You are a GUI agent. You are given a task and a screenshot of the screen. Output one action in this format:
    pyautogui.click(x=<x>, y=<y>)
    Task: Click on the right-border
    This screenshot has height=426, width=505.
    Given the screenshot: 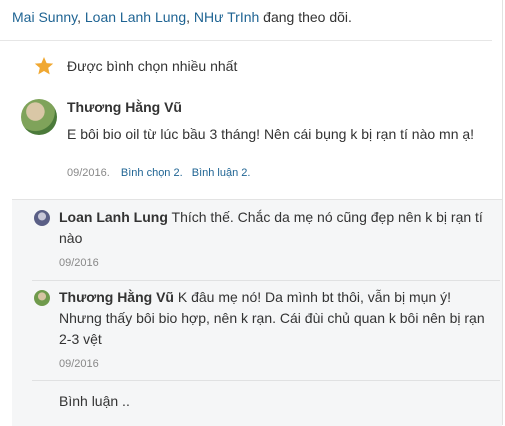 What is the action you would take?
    pyautogui.click(x=502, y=212)
    